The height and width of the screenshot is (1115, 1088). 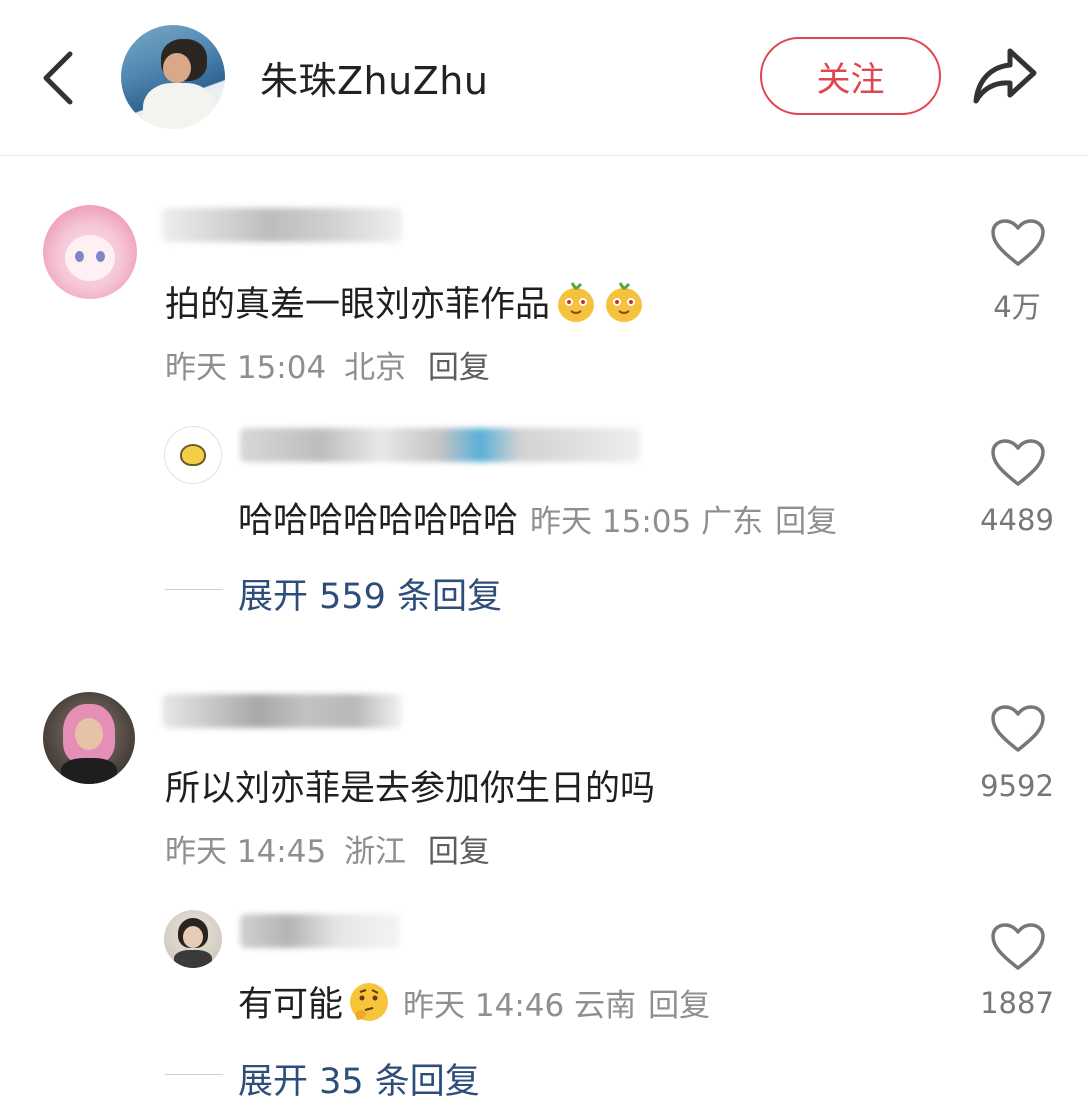 What do you see at coordinates (1017, 307) in the screenshot?
I see `like-count: 4万` at bounding box center [1017, 307].